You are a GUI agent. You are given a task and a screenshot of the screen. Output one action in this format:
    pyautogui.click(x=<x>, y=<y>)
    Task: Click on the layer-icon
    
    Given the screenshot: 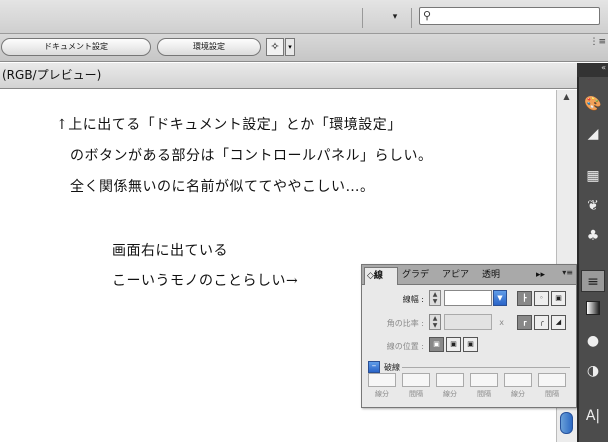 What is the action you would take?
    pyautogui.click(x=593, y=311)
    